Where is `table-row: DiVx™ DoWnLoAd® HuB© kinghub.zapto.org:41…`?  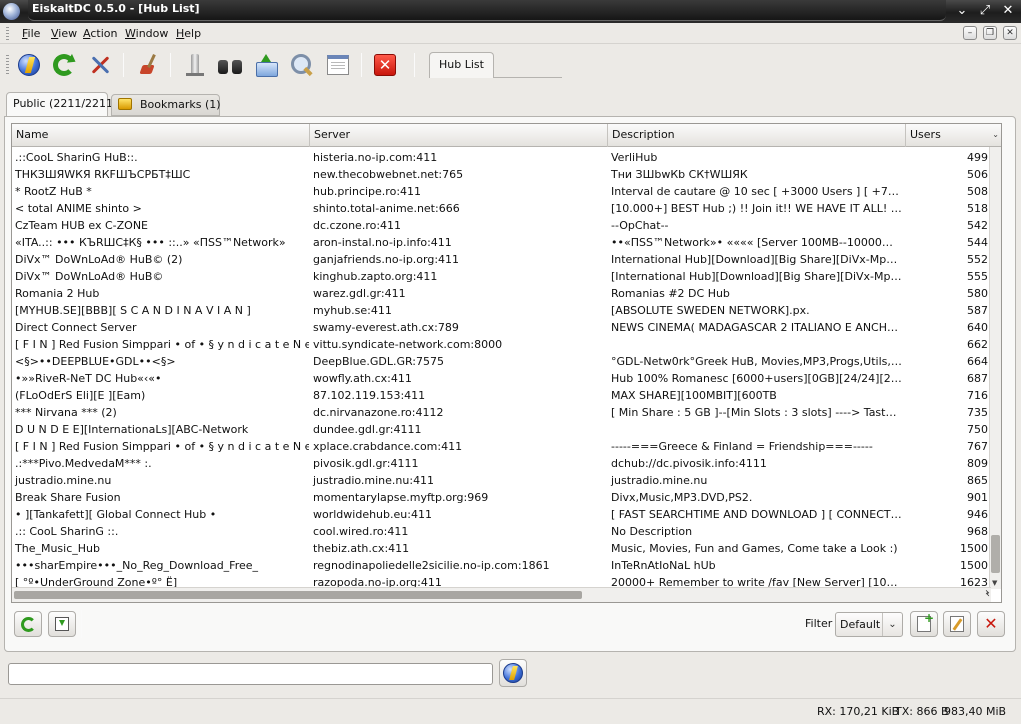 table-row: DiVx™ DoWnLoAd® HuB© kinghub.zapto.org:41… is located at coordinates (501, 276).